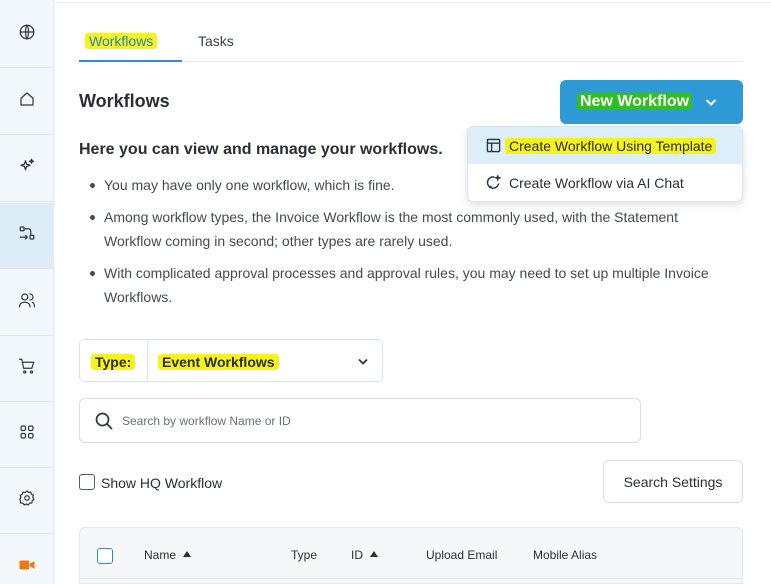 This screenshot has width=771, height=584. I want to click on sidebar-item-video, so click(27, 559).